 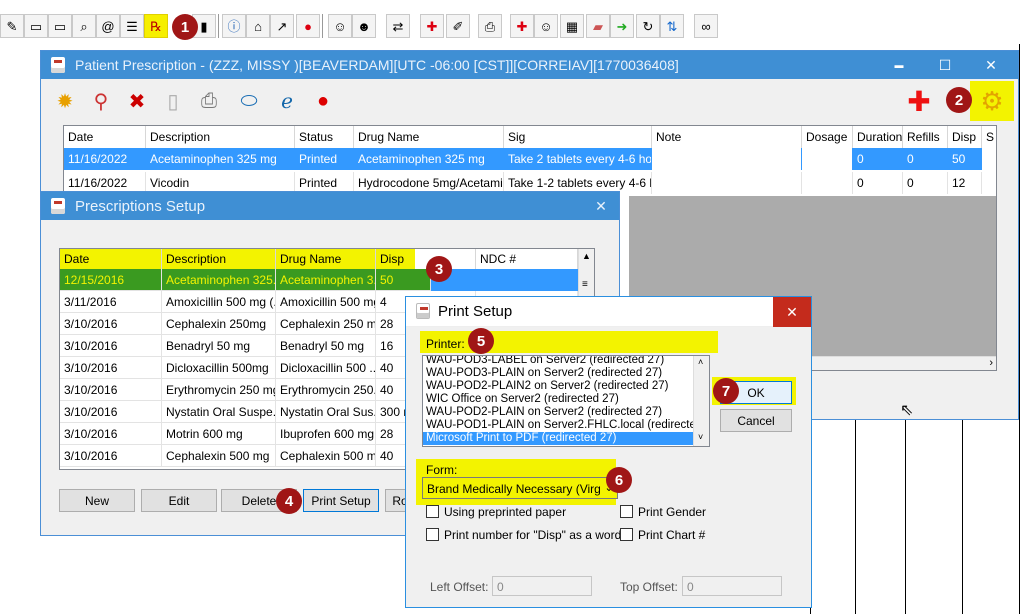 What do you see at coordinates (701, 401) in the screenshot?
I see `vertical-scrollbar: ˄ ˅` at bounding box center [701, 401].